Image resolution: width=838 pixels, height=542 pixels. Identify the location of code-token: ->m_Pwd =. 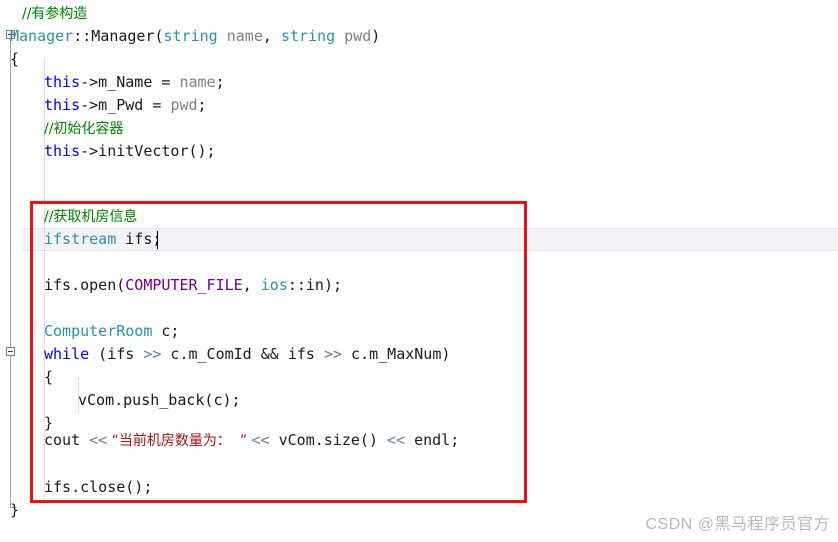
(125, 105).